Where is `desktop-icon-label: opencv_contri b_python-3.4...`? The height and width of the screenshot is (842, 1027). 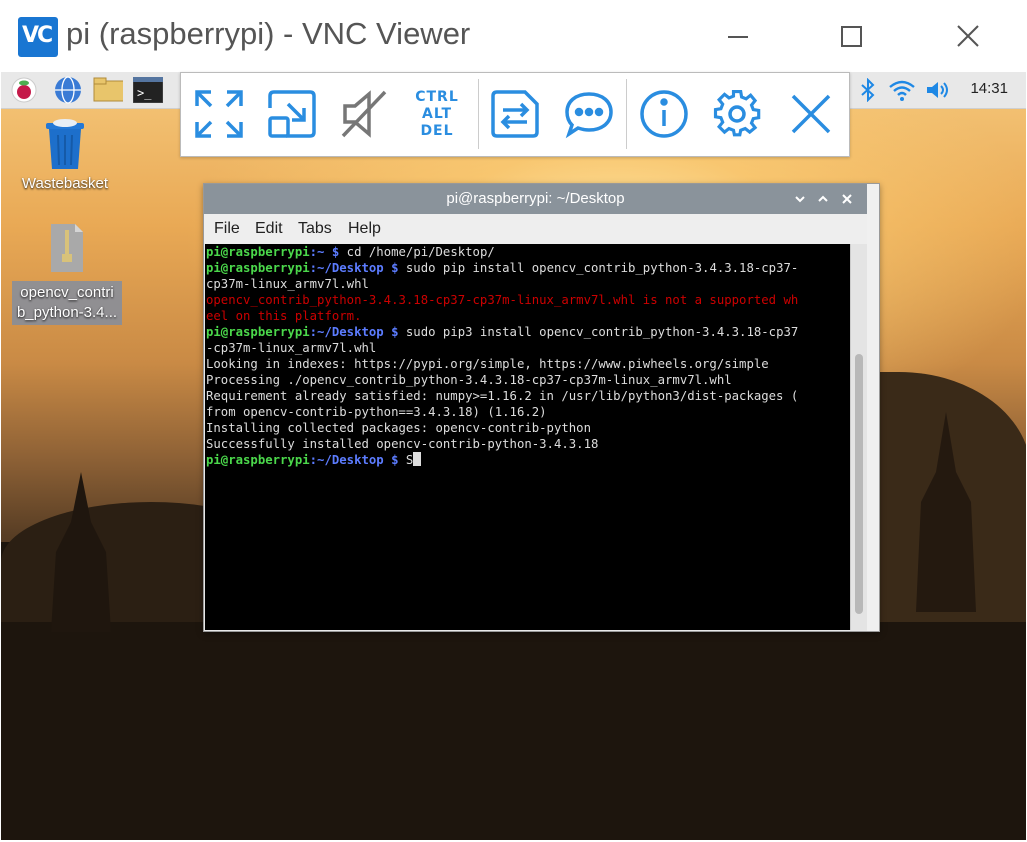 desktop-icon-label: opencv_contri b_python-3.4... is located at coordinates (67, 303).